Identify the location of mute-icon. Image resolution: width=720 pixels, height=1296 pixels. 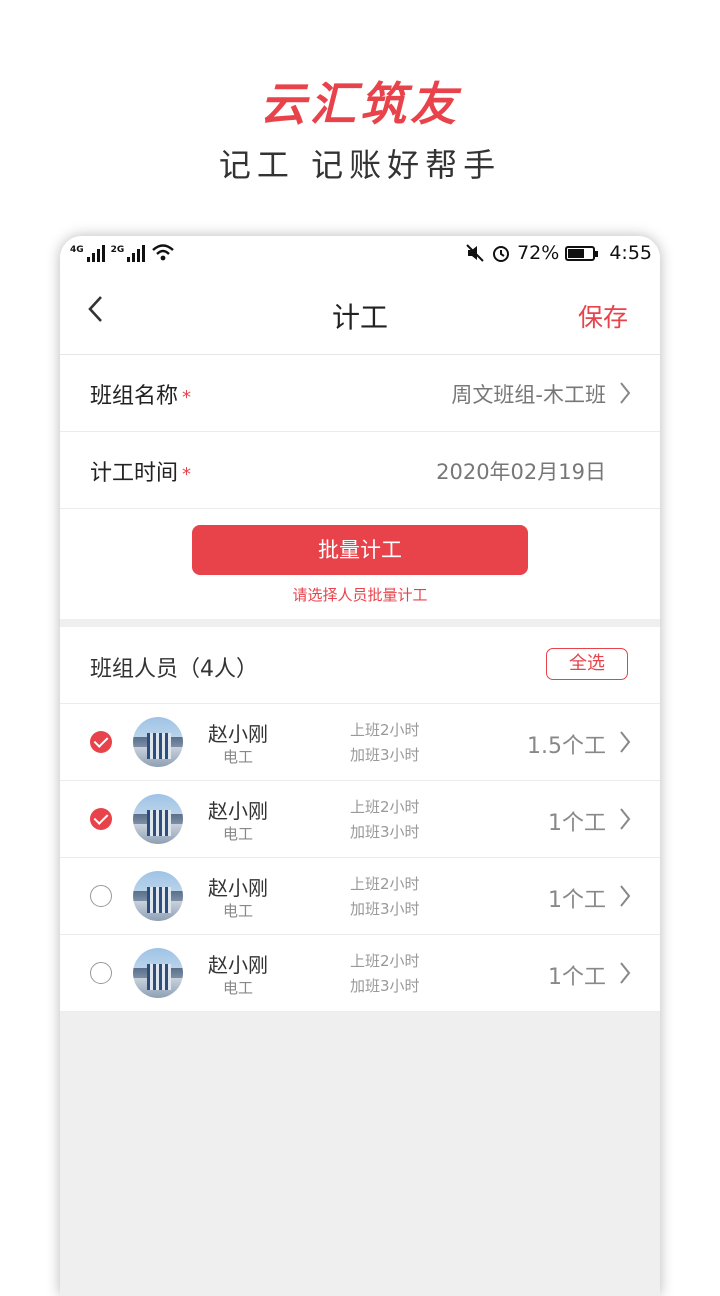
(475, 253).